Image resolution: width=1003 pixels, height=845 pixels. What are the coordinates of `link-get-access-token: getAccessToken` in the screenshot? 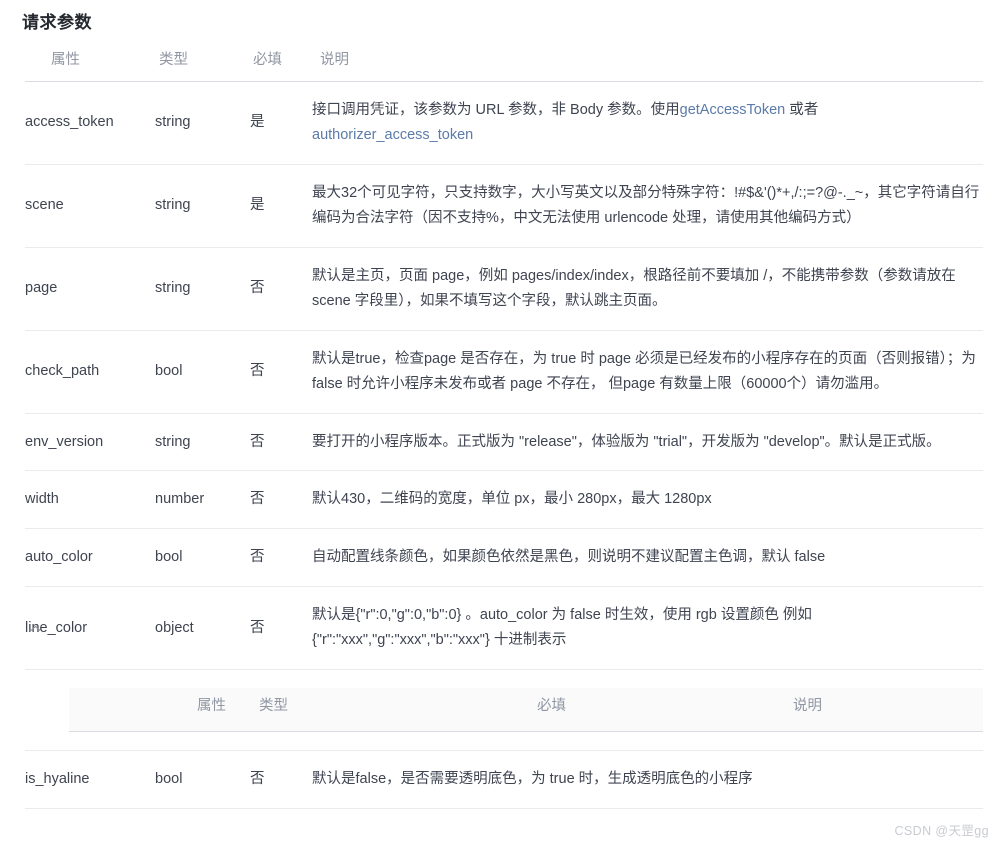 It's located at (733, 110).